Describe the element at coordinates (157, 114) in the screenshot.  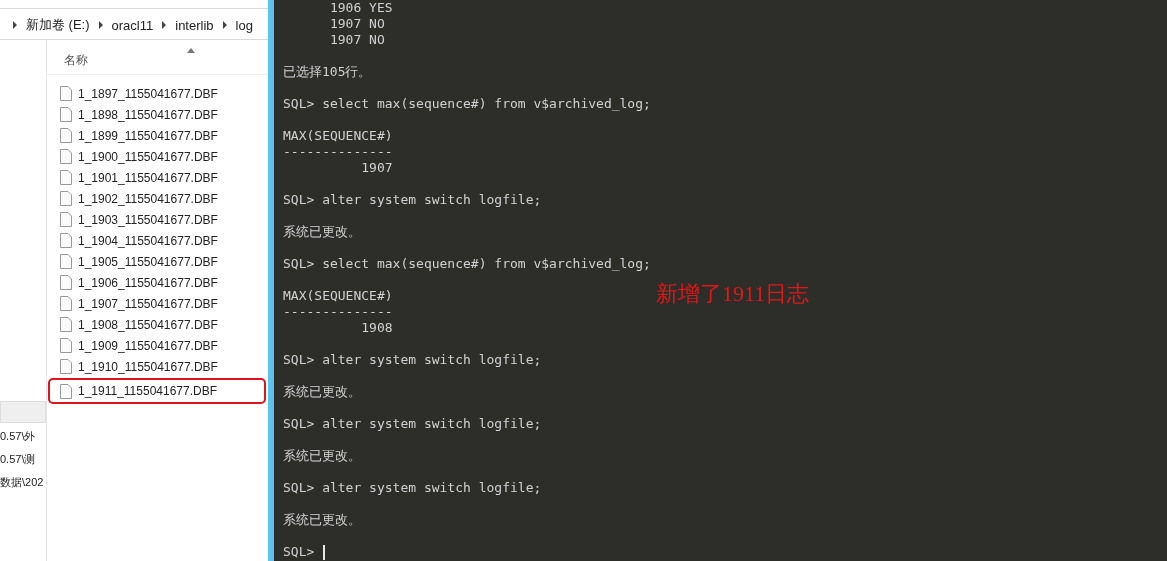
I see `file-row: 1_1898_1155041677.DBF` at that location.